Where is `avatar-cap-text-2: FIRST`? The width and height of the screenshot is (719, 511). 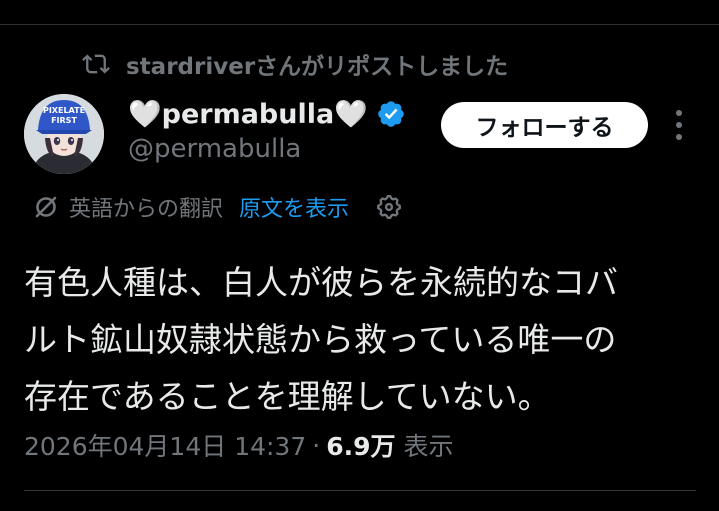
avatar-cap-text-2: FIRST is located at coordinates (64, 120).